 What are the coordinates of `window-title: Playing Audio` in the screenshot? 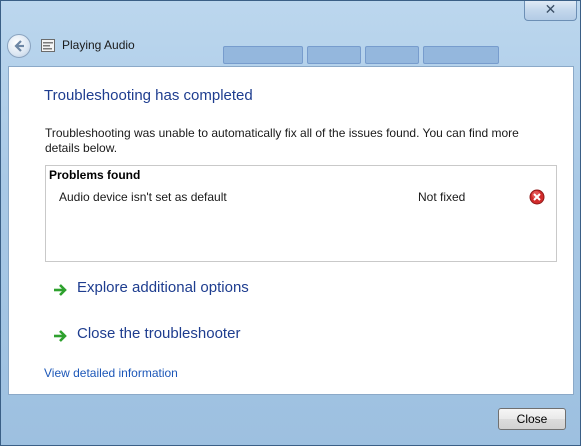 It's located at (98, 45).